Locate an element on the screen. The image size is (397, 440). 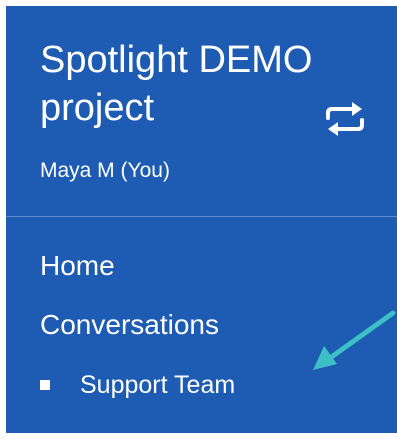
current-user: Maya M (You) is located at coordinates (105, 170).